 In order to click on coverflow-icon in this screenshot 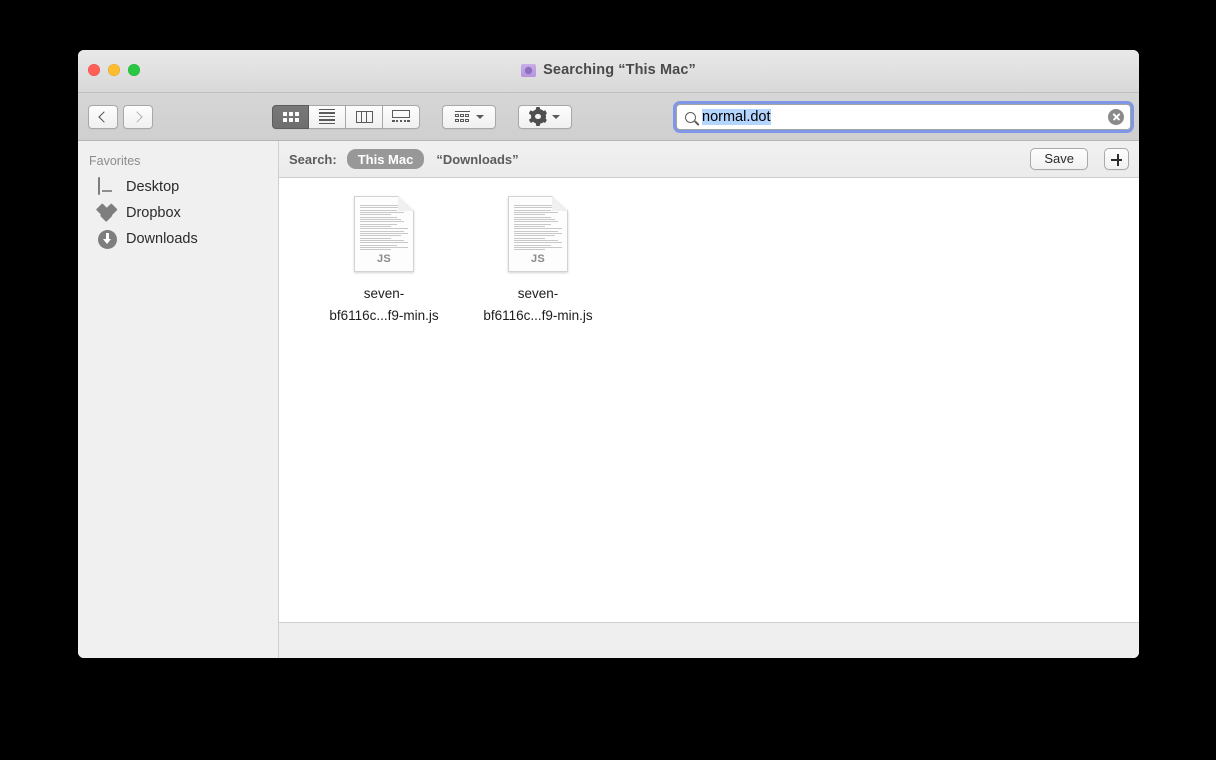, I will do `click(401, 116)`.